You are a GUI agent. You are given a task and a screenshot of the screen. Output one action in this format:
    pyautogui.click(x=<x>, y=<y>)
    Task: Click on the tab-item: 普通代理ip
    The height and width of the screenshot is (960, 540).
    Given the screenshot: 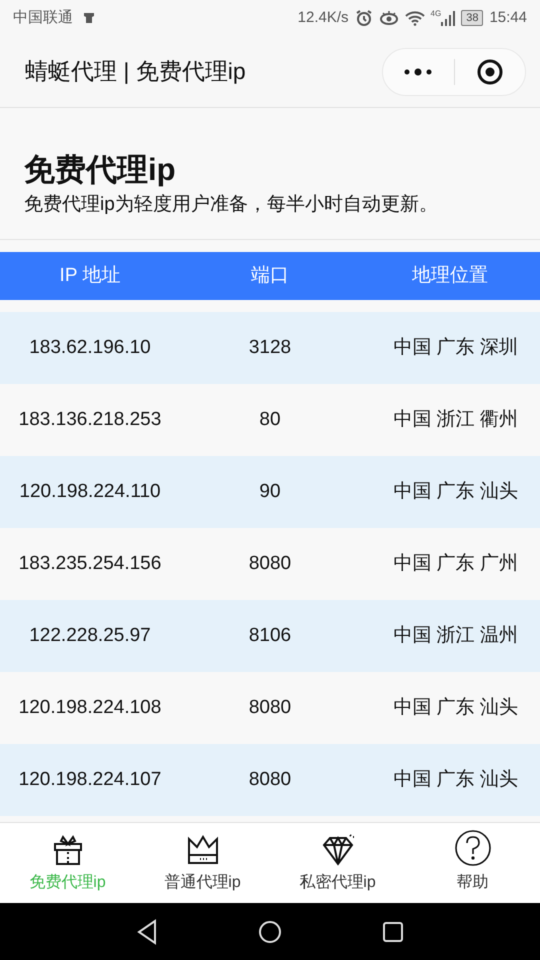 What is the action you would take?
    pyautogui.click(x=202, y=863)
    